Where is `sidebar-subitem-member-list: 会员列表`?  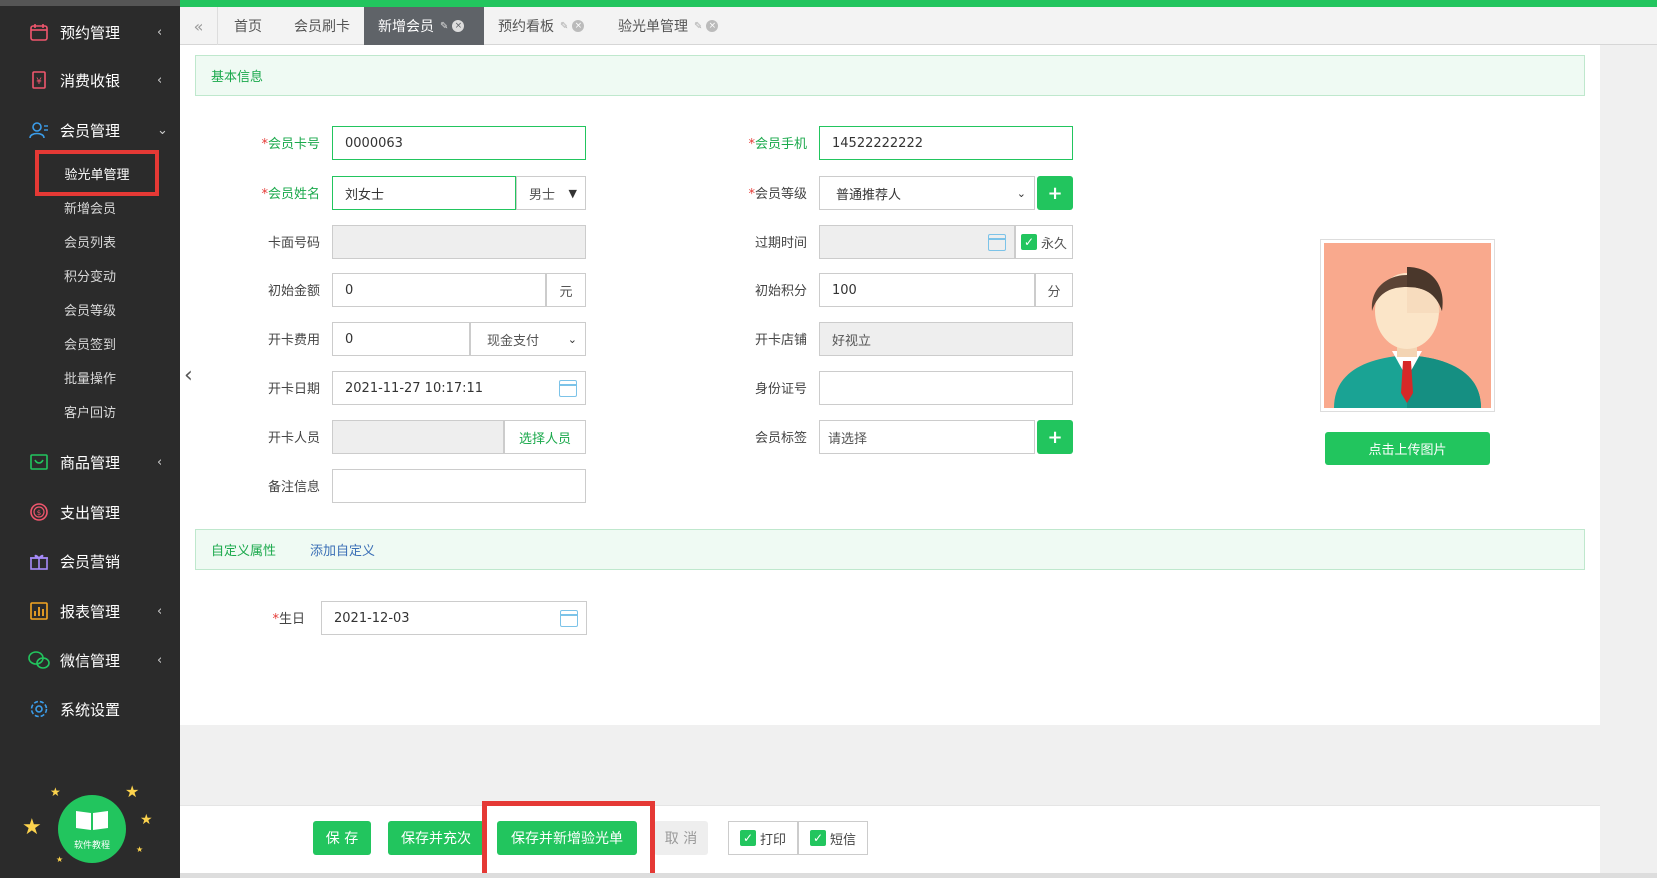
sidebar-subitem-member-list: 会员列表 is located at coordinates (90, 241).